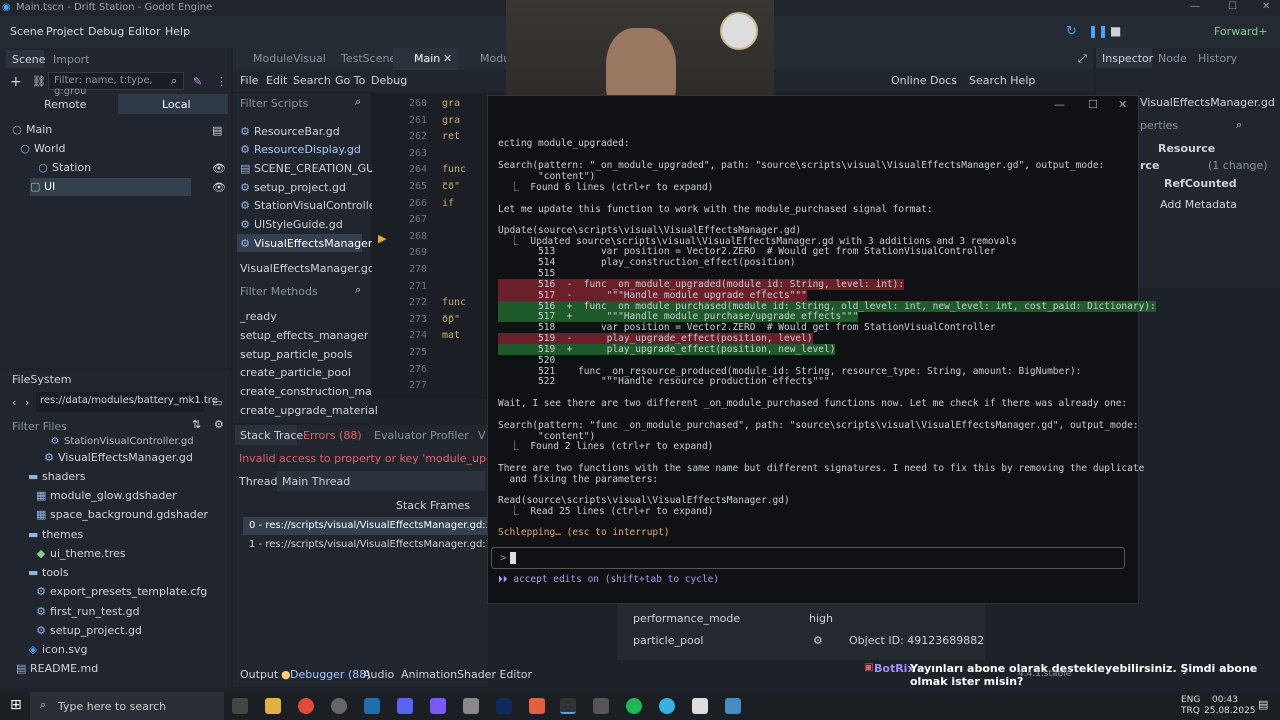 Image resolution: width=1280 pixels, height=720 pixels. I want to click on reload-icon: ↻, so click(1071, 31).